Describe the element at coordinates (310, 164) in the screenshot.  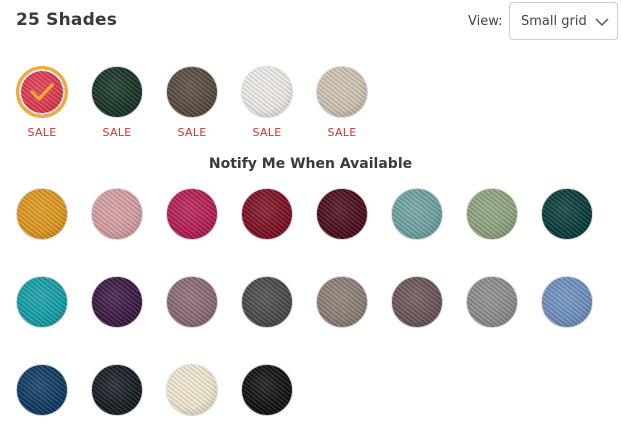
I see `notify-heading: Notify Me When Available` at that location.